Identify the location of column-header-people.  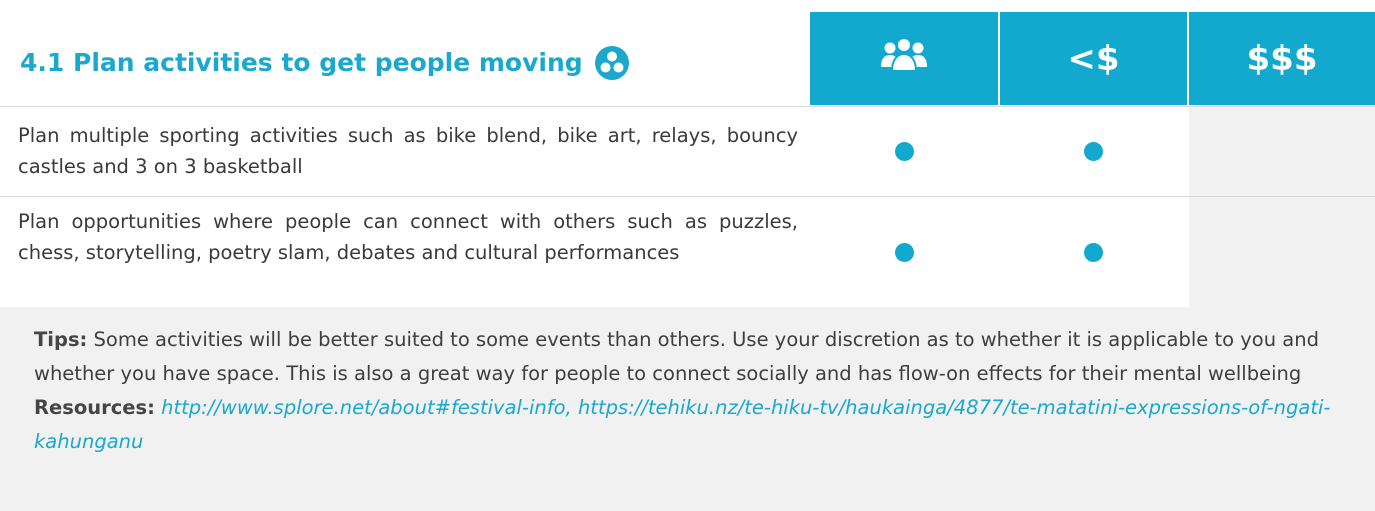
(904, 58).